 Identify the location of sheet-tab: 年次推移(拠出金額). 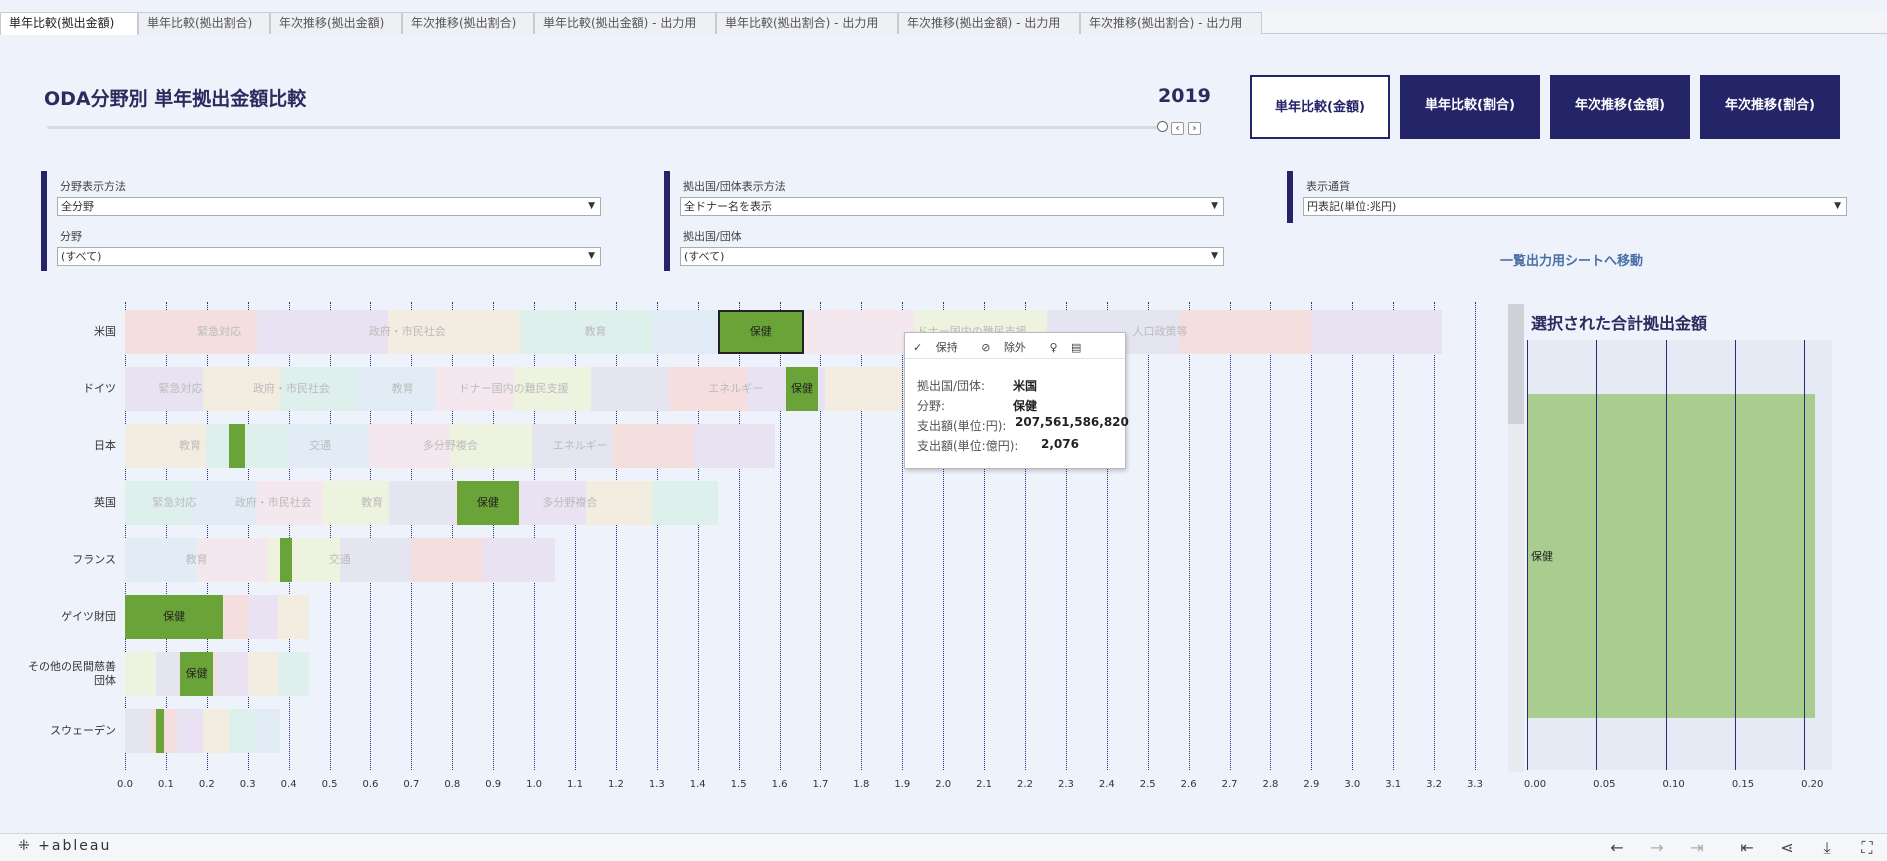
(336, 23).